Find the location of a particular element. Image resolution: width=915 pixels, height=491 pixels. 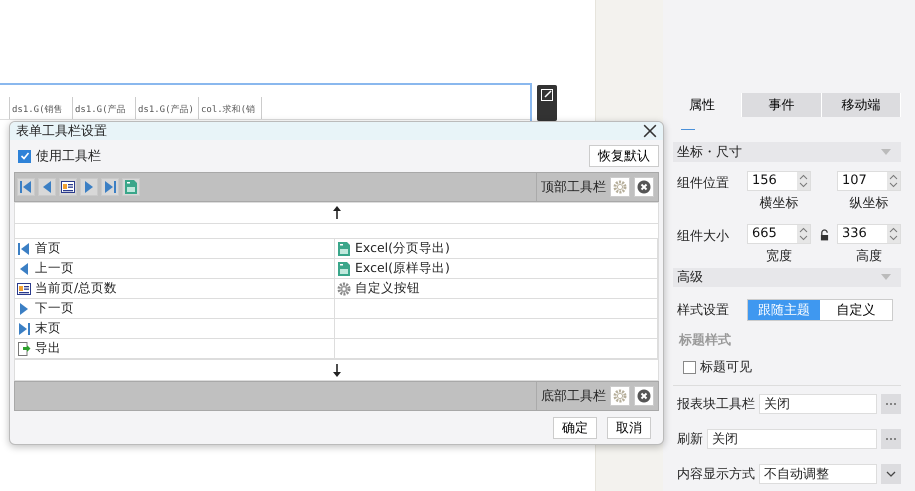

dropdown-button is located at coordinates (891, 474).